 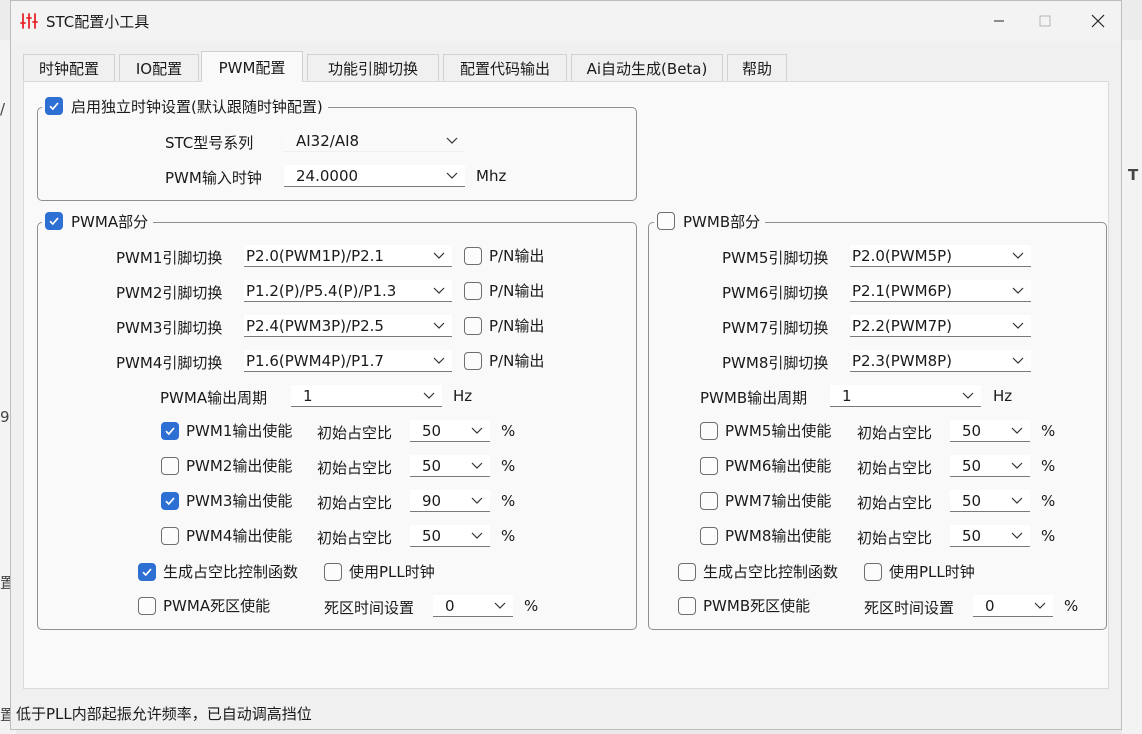 What do you see at coordinates (98, 221) in the screenshot?
I see `pwma-enable-checkbox: PWMA部分` at bounding box center [98, 221].